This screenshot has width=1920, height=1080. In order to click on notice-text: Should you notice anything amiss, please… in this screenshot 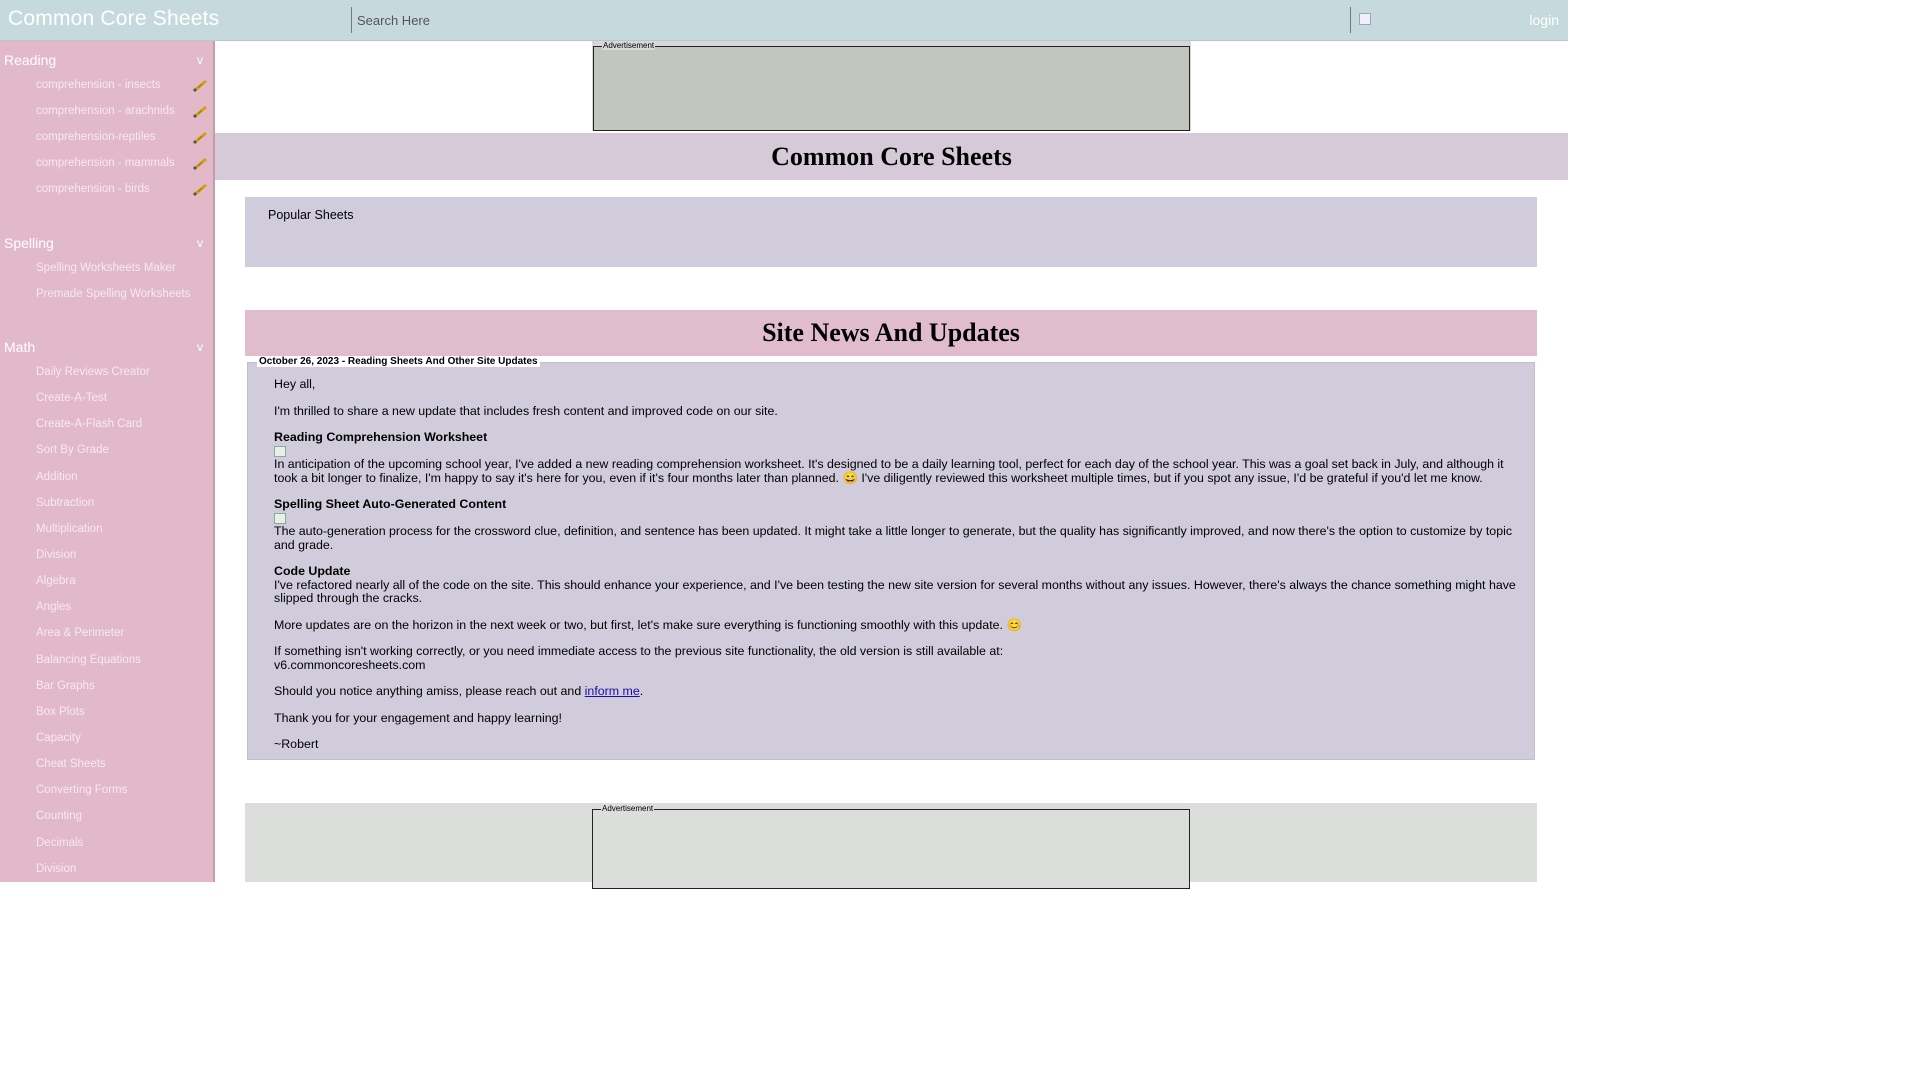, I will do `click(428, 691)`.